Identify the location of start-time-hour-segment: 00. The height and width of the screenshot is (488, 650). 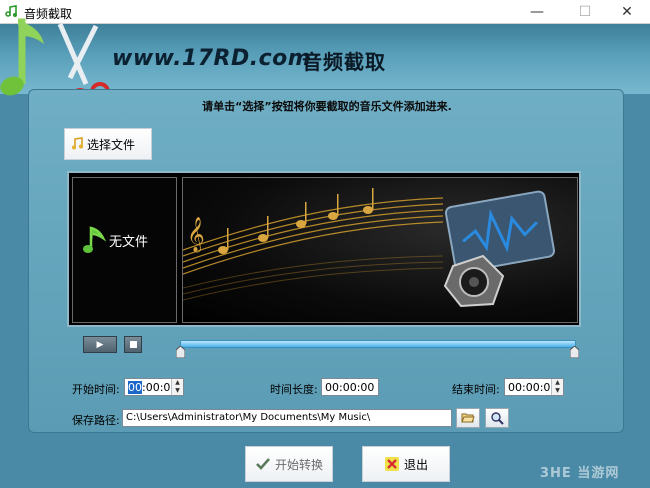
(135, 387).